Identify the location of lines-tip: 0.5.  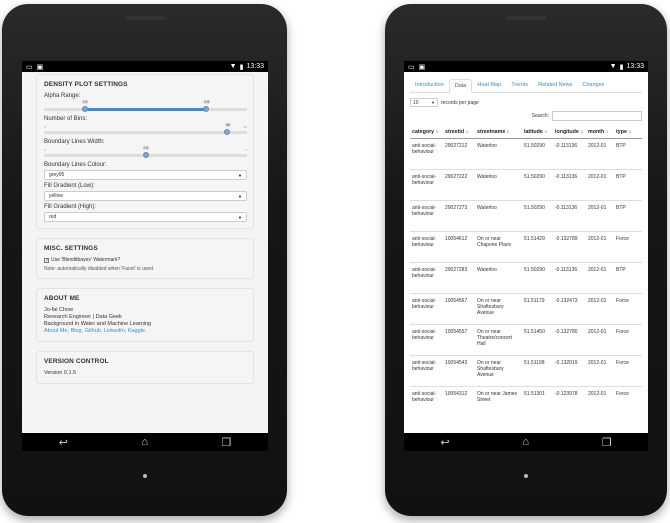
(146, 148).